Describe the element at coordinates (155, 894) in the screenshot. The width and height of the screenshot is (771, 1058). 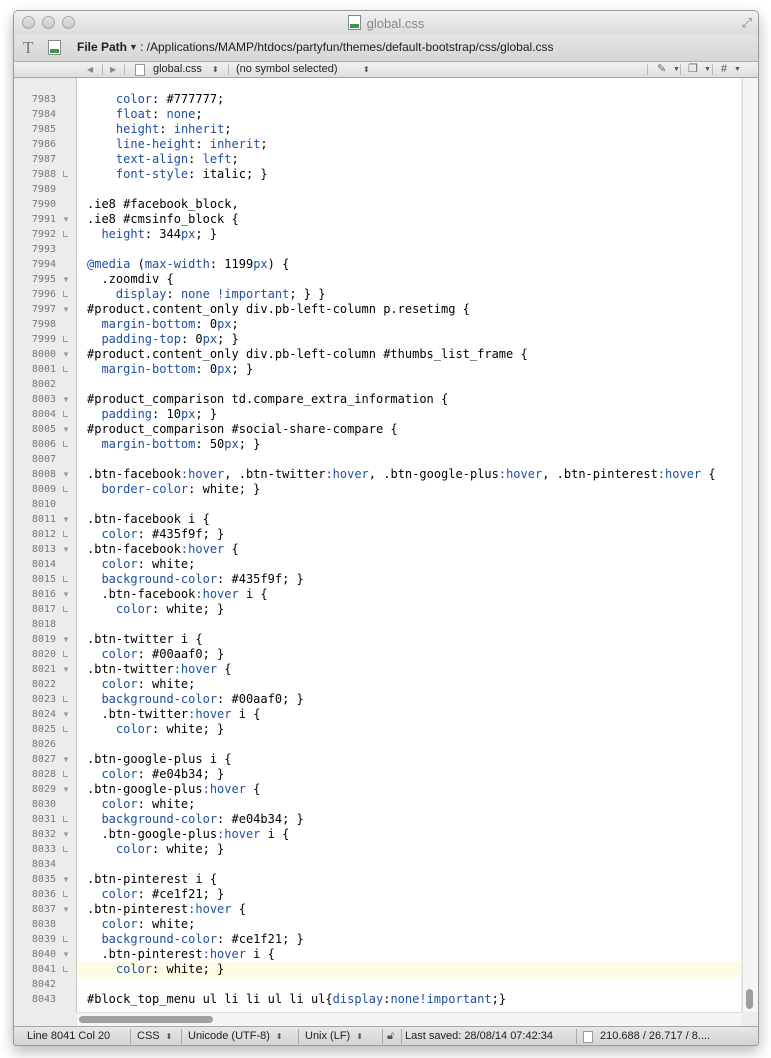
I see `code-line: color: #ce1f21; }` at that location.